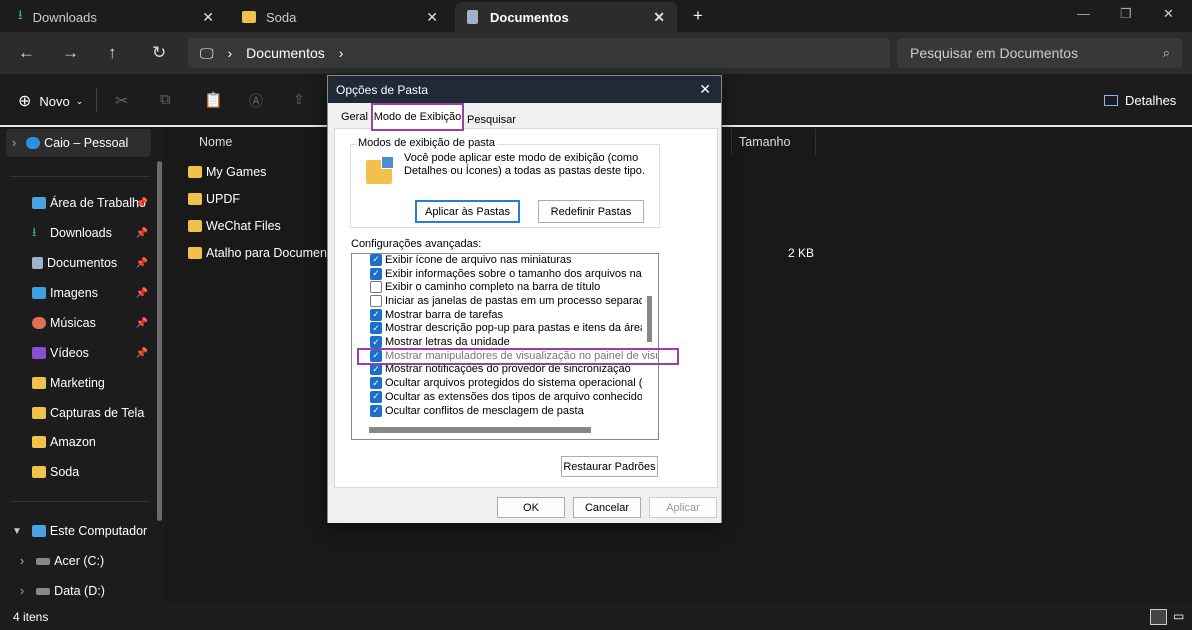  I want to click on column-header-size: Tamanho, so click(764, 142).